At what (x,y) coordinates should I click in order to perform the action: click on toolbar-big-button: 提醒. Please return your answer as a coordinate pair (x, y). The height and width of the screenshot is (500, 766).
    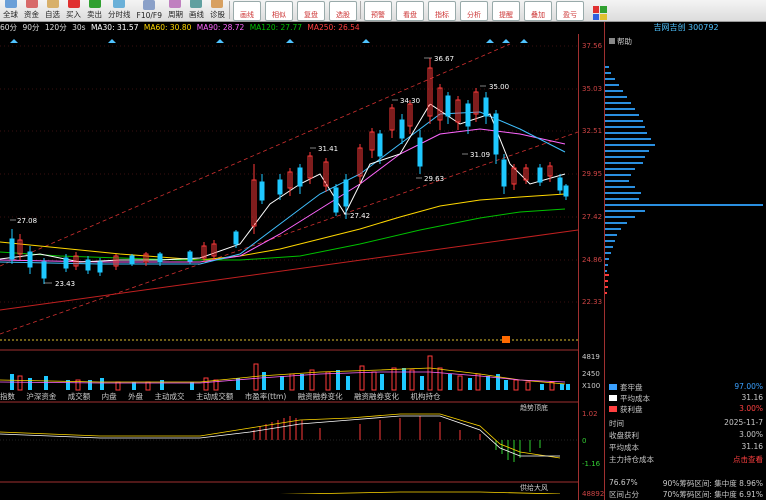
    Looking at the image, I should click on (505, 11).